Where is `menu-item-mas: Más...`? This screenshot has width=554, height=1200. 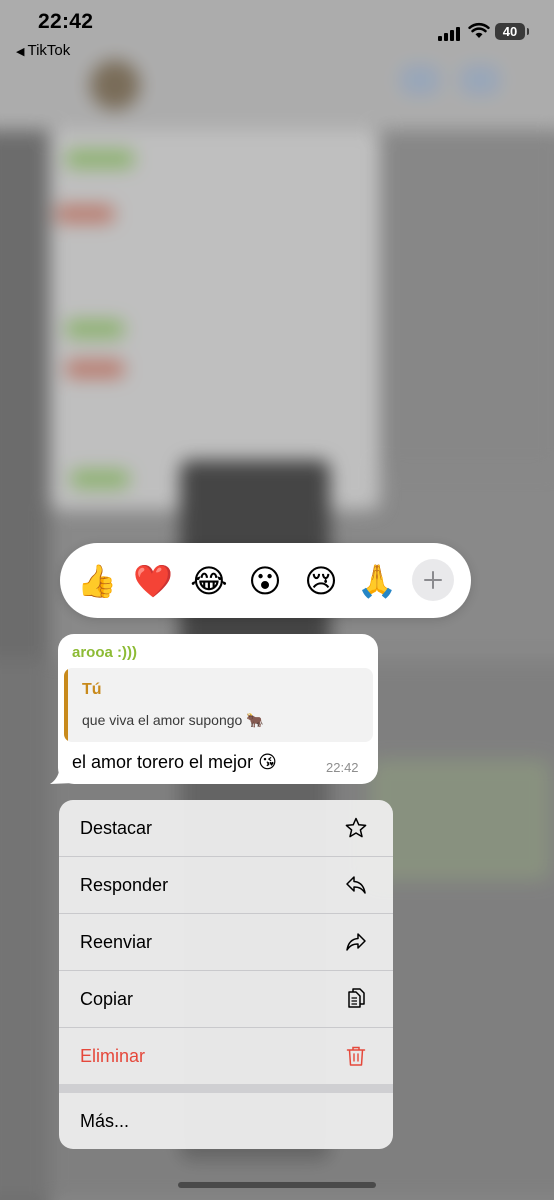 menu-item-mas: Más... is located at coordinates (226, 1121).